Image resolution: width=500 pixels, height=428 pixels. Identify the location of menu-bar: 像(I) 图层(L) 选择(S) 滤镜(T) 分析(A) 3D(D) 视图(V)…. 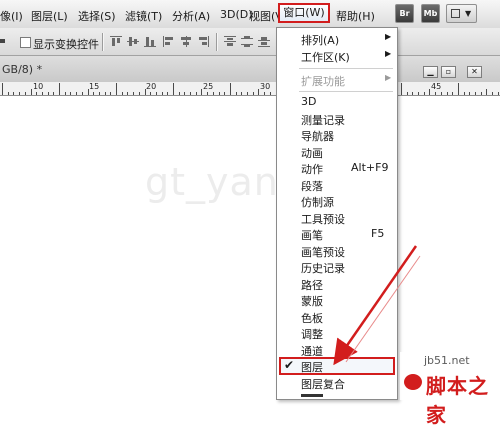
(250, 14).